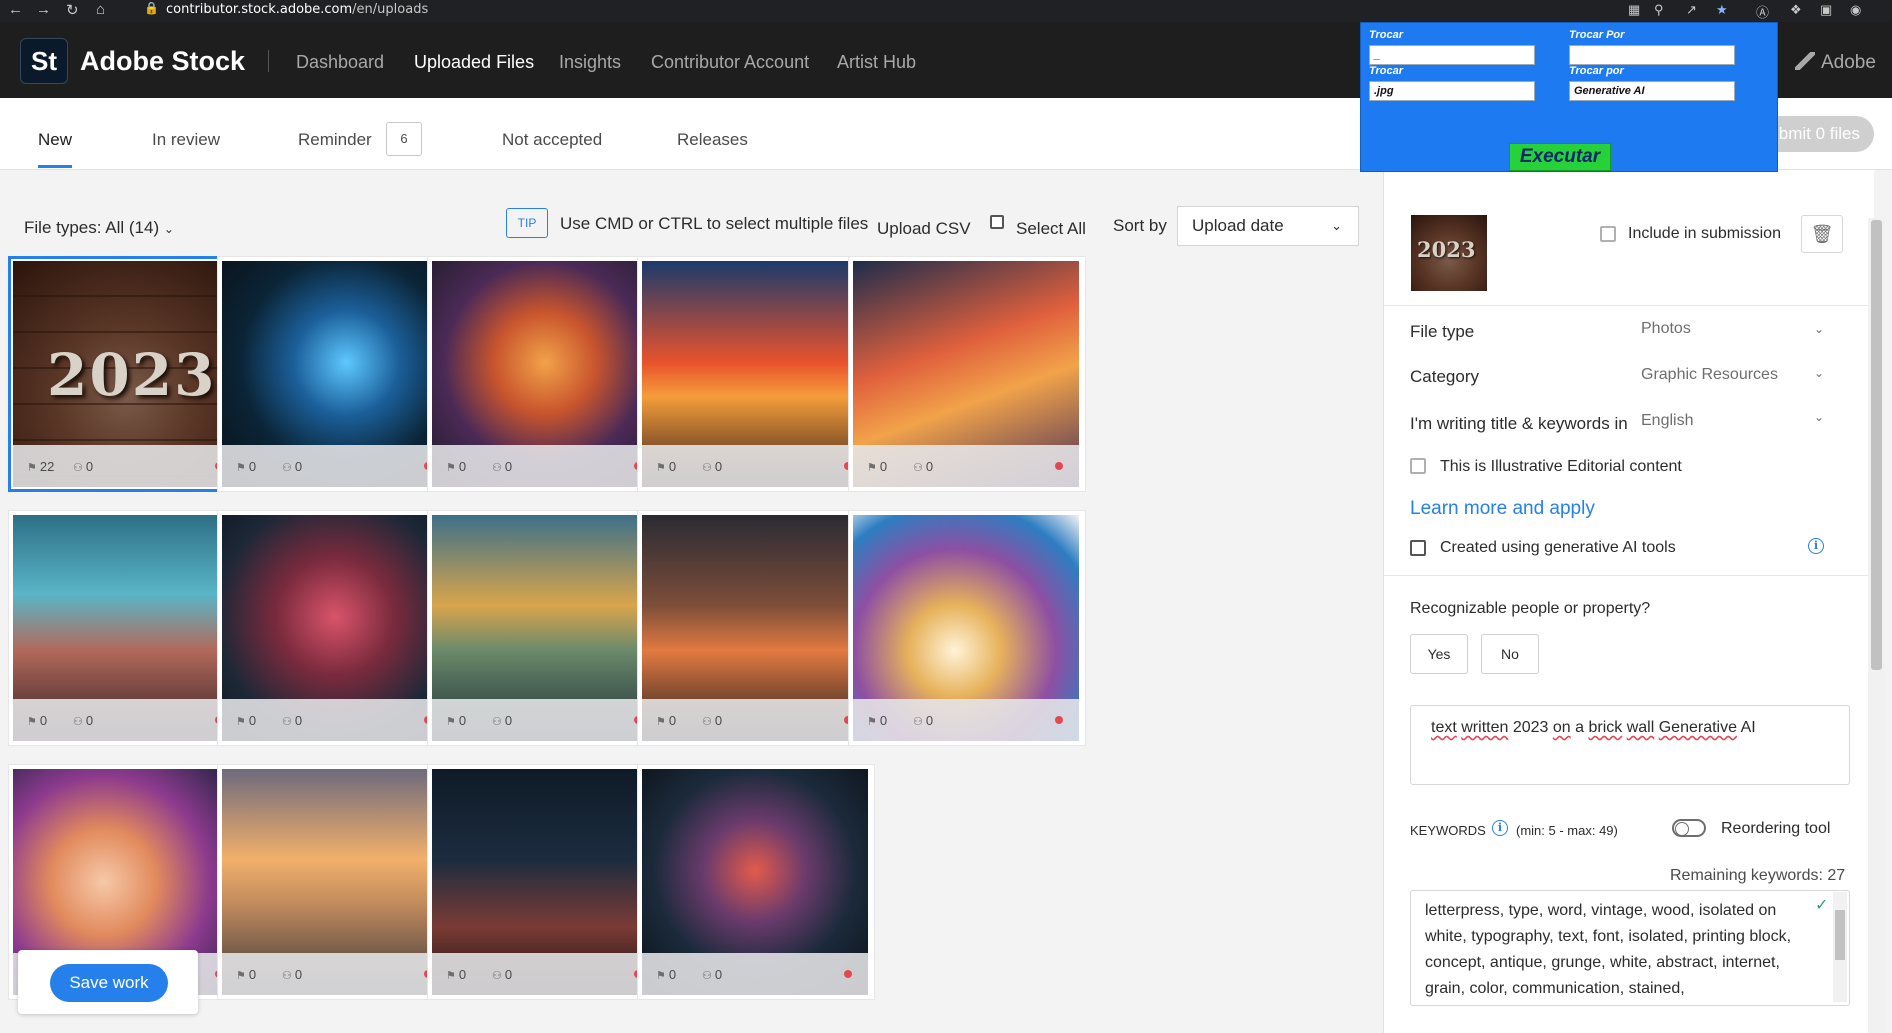  I want to click on delete-file-button: 🗑, so click(1822, 234).